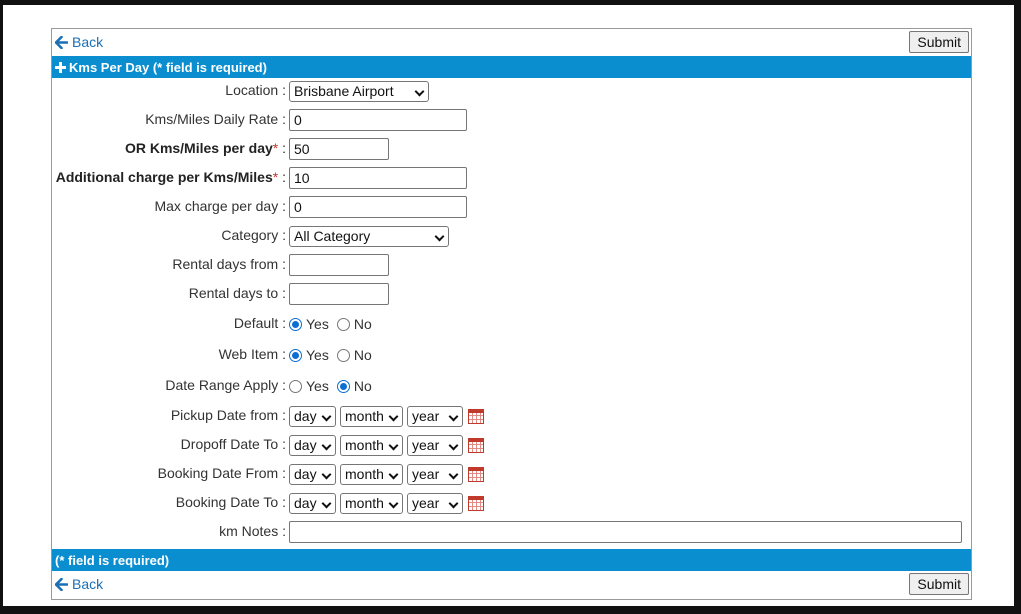 This screenshot has width=1021, height=614. I want to click on dropoff-day-value: day, so click(305, 445).